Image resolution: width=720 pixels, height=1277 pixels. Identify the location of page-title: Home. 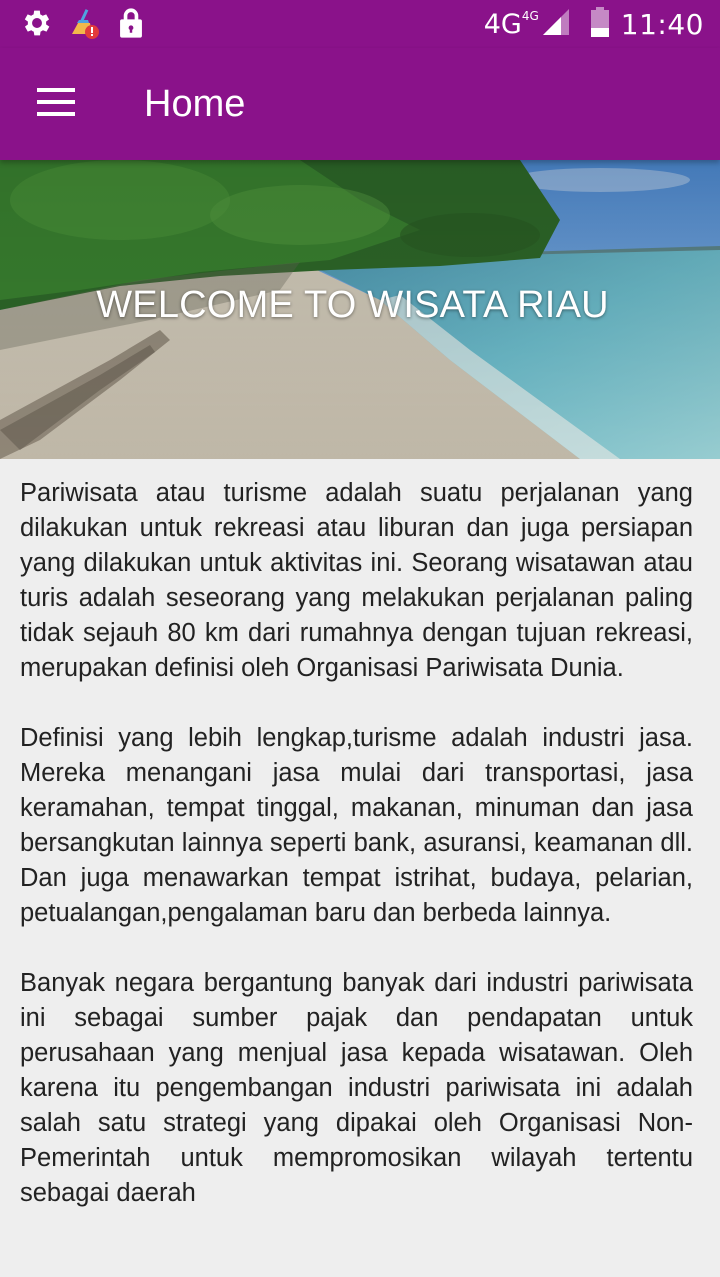
(195, 104).